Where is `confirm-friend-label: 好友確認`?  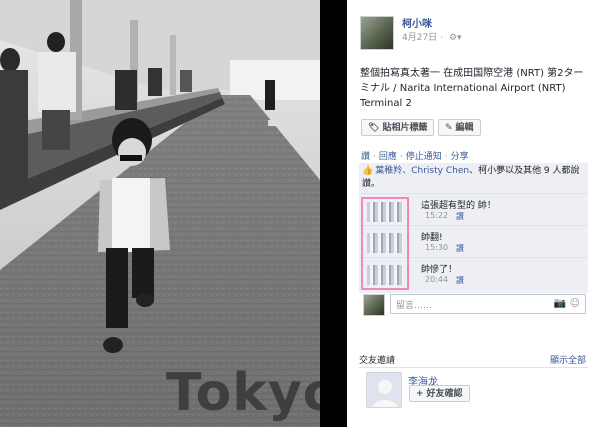 confirm-friend-label: 好友確認 is located at coordinates (444, 394).